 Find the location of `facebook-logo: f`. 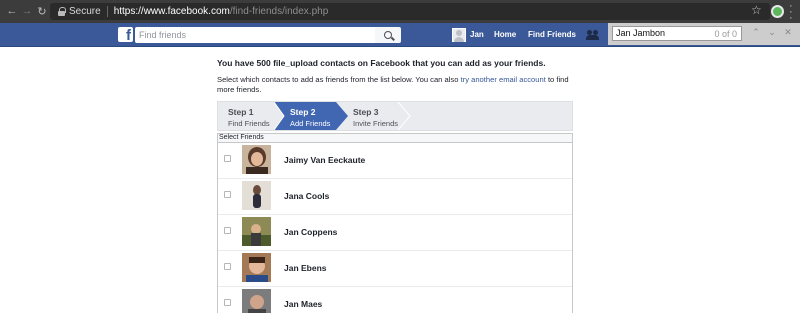

facebook-logo: f is located at coordinates (125, 34).